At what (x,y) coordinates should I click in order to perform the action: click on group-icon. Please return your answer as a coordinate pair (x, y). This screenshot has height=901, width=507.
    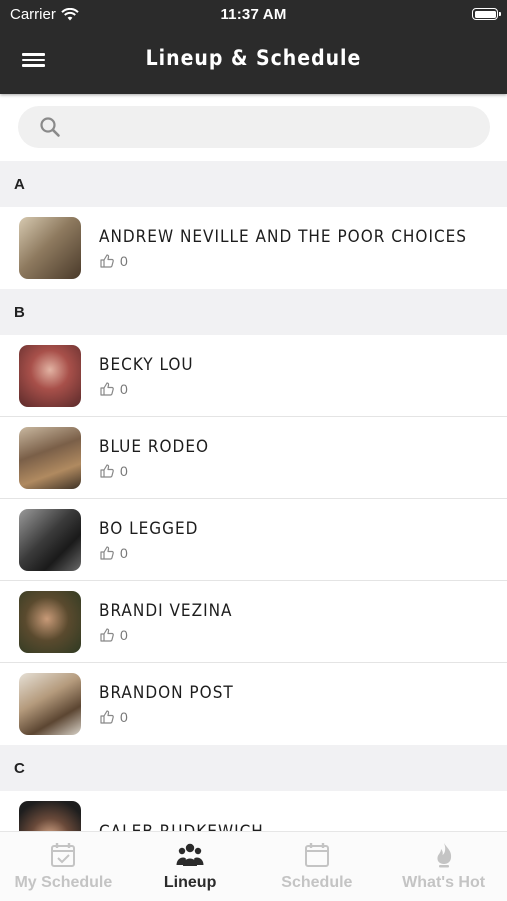
    Looking at the image, I should click on (190, 854).